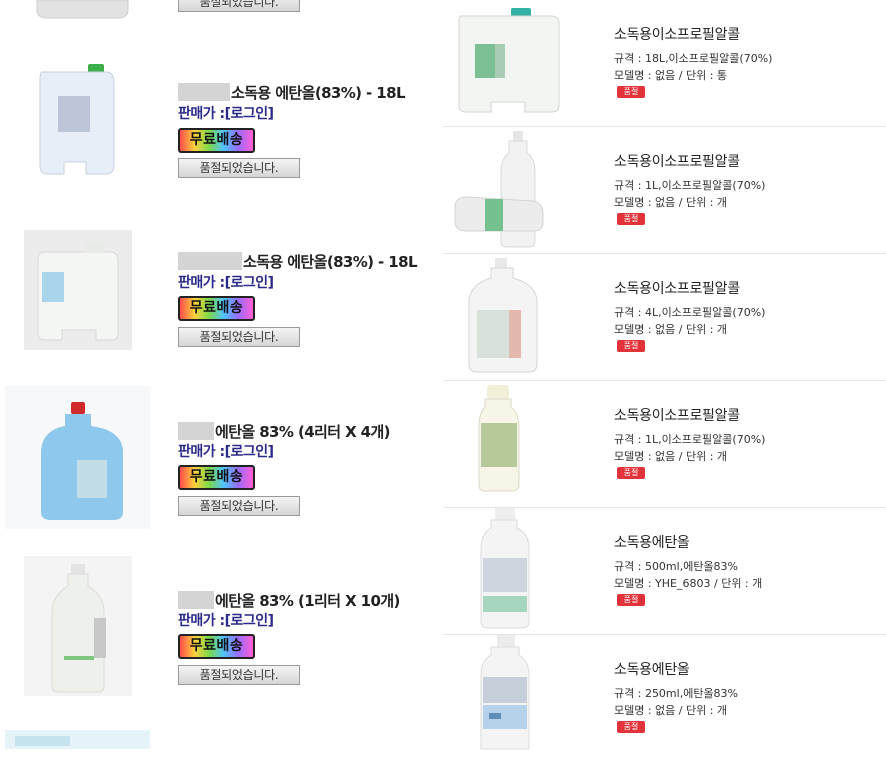  I want to click on product-title-text: 에탄올 83% (1리터 X 10개), so click(307, 601).